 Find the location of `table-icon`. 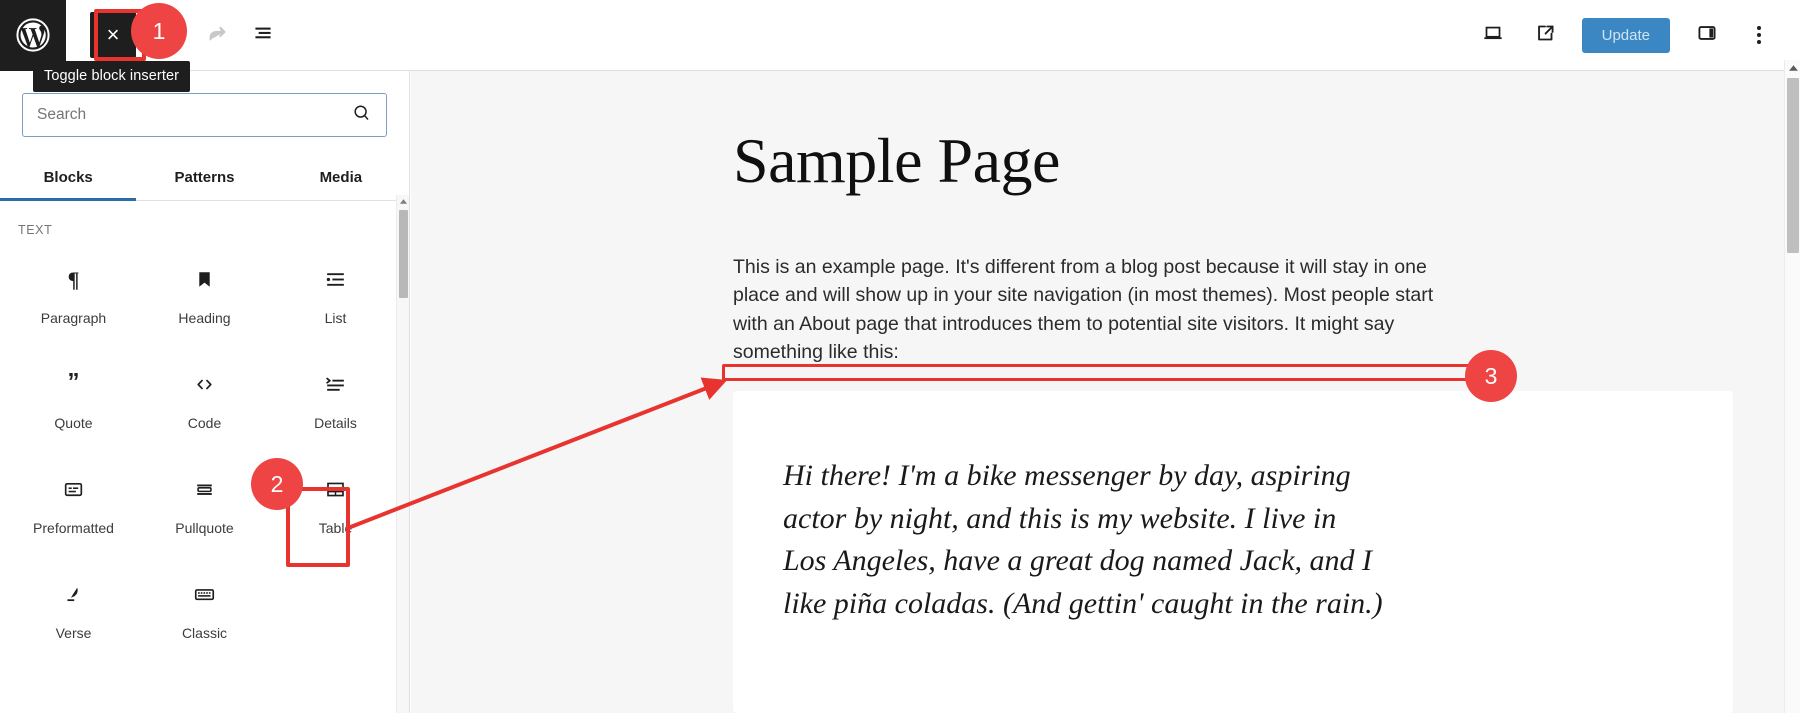

table-icon is located at coordinates (335, 490).